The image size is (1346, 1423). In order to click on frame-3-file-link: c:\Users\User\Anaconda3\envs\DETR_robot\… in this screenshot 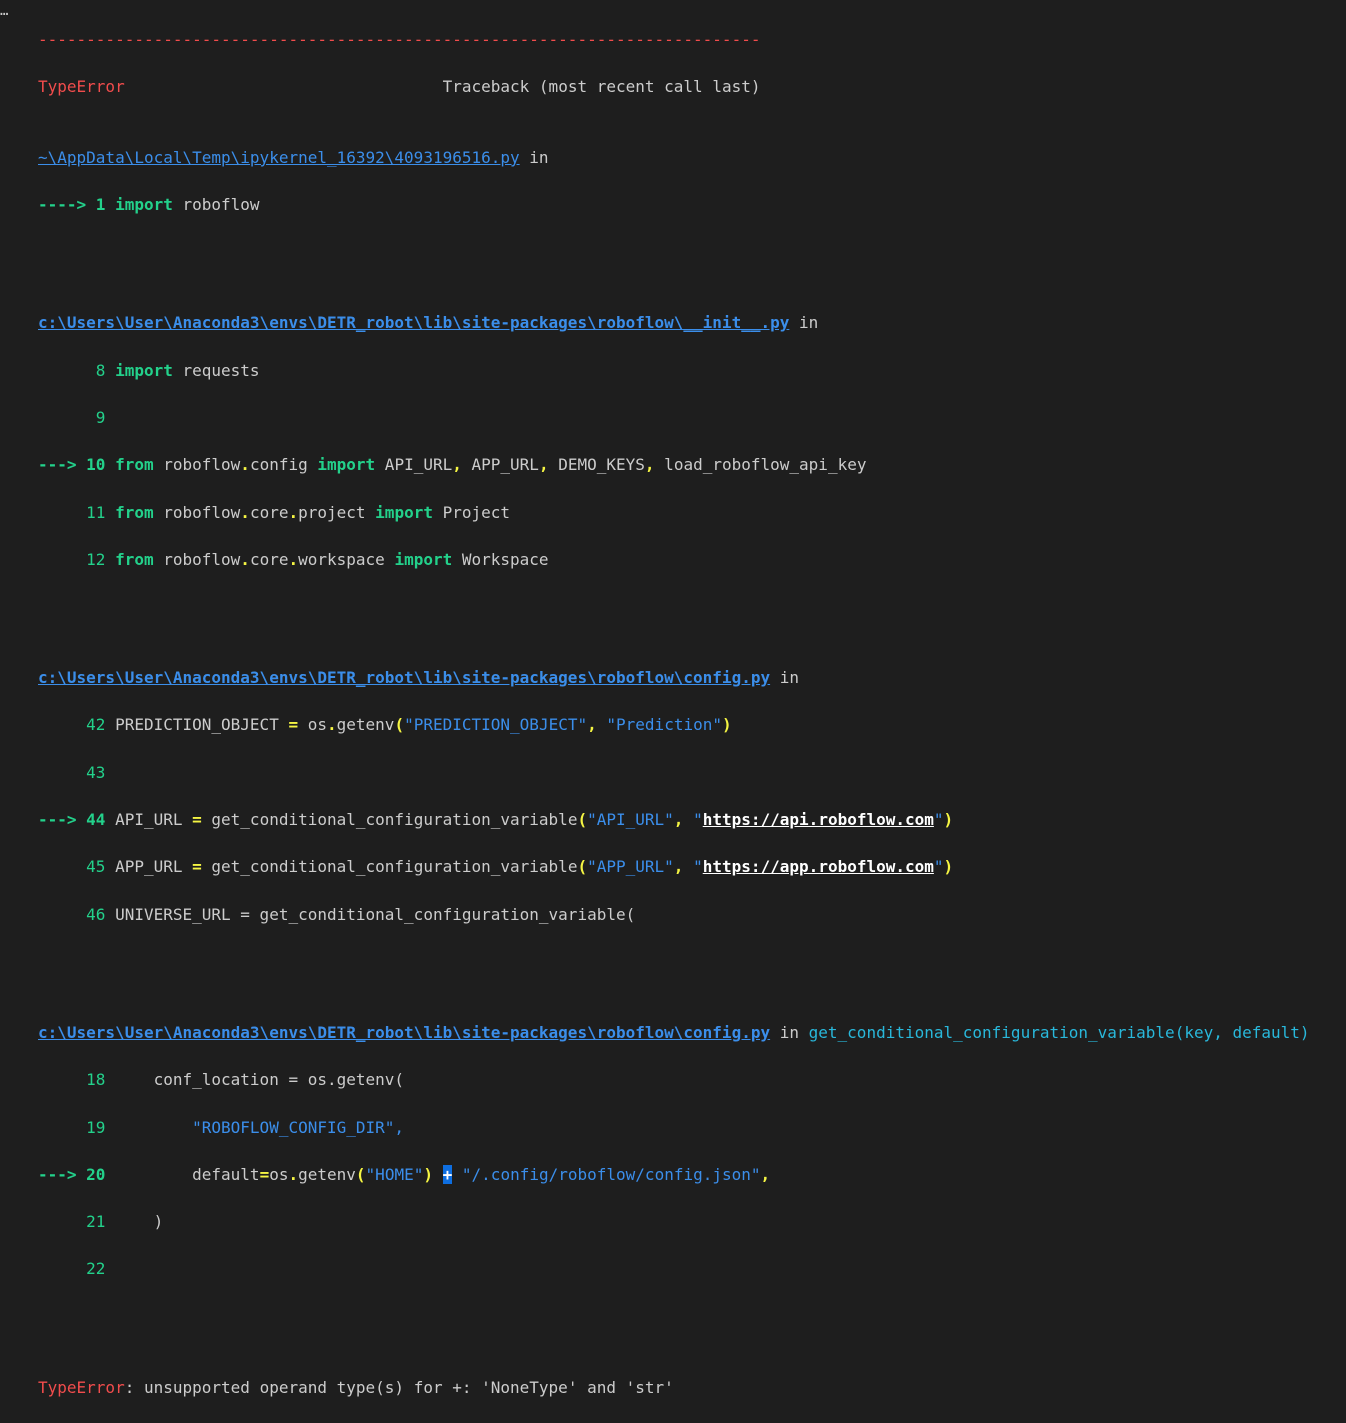, I will do `click(404, 1032)`.